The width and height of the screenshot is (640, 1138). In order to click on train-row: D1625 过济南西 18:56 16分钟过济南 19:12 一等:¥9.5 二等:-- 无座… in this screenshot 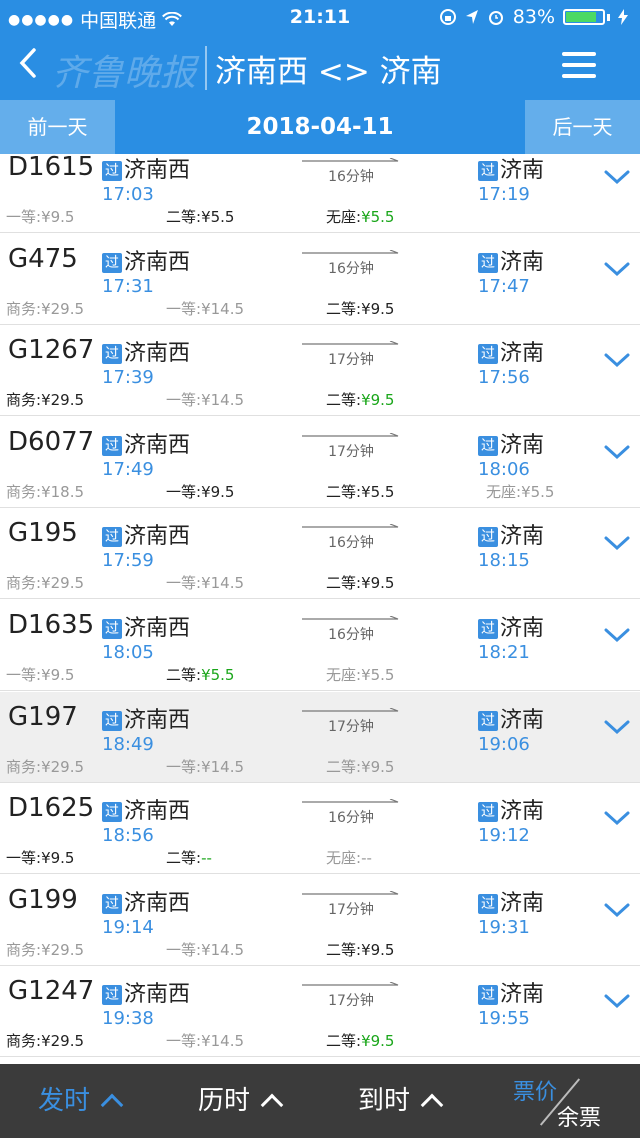, I will do `click(320, 829)`.